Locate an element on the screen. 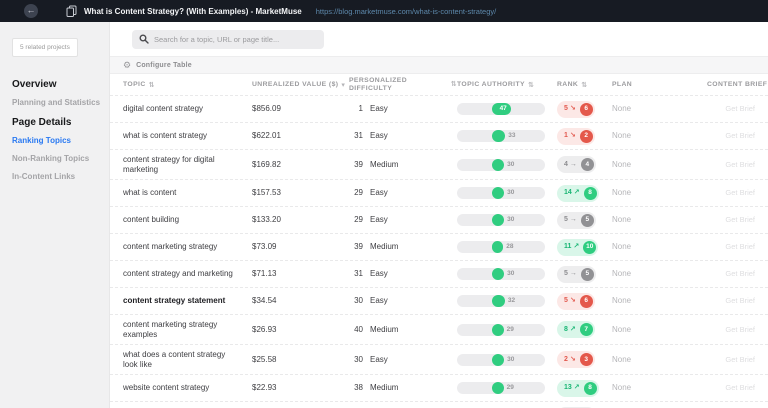 This screenshot has height=408, width=768. configure-table-button: Configure Table is located at coordinates (164, 65).